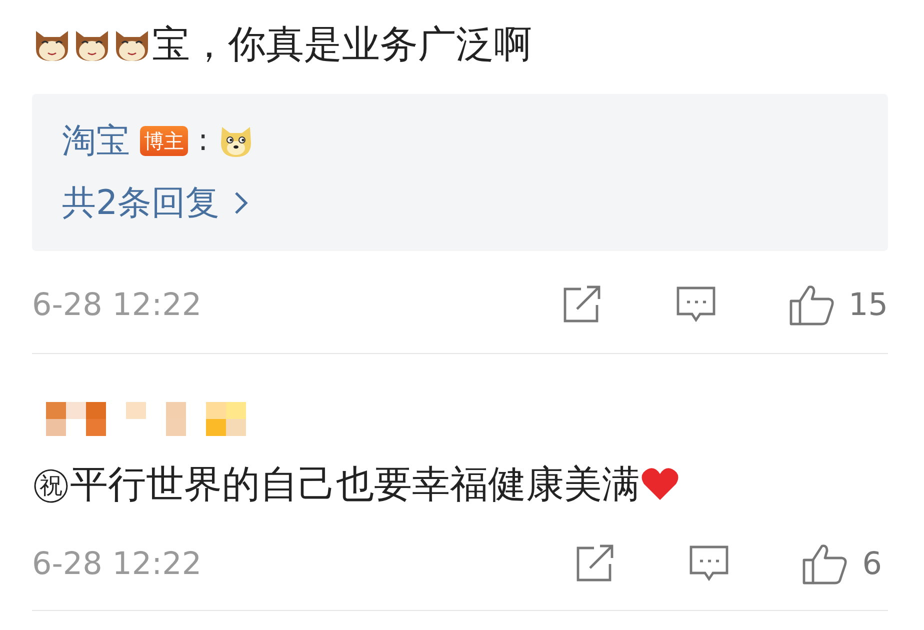 The image size is (924, 630). Describe the element at coordinates (155, 203) in the screenshot. I see `more-replies-link: 共2条回复` at that location.